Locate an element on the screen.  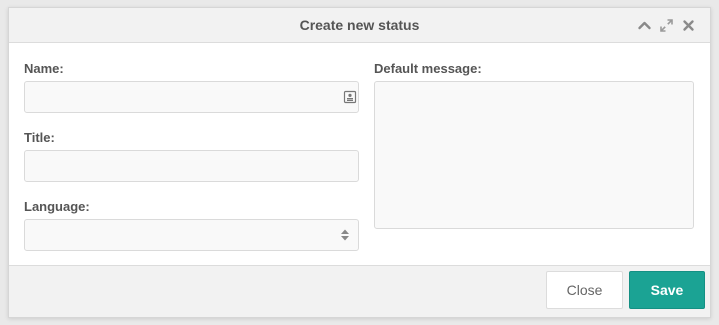
dialog-title: Create new status is located at coordinates (359, 25).